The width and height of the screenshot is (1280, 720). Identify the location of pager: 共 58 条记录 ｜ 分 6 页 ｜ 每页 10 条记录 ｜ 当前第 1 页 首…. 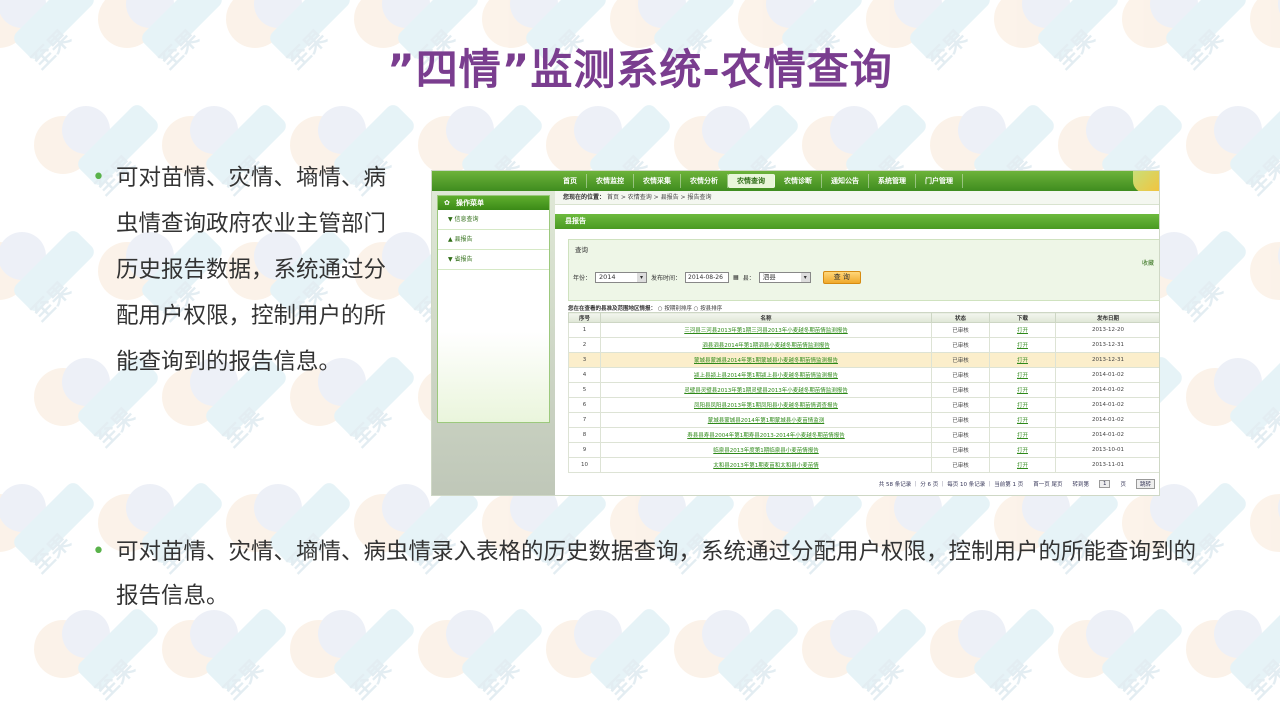
(863, 484).